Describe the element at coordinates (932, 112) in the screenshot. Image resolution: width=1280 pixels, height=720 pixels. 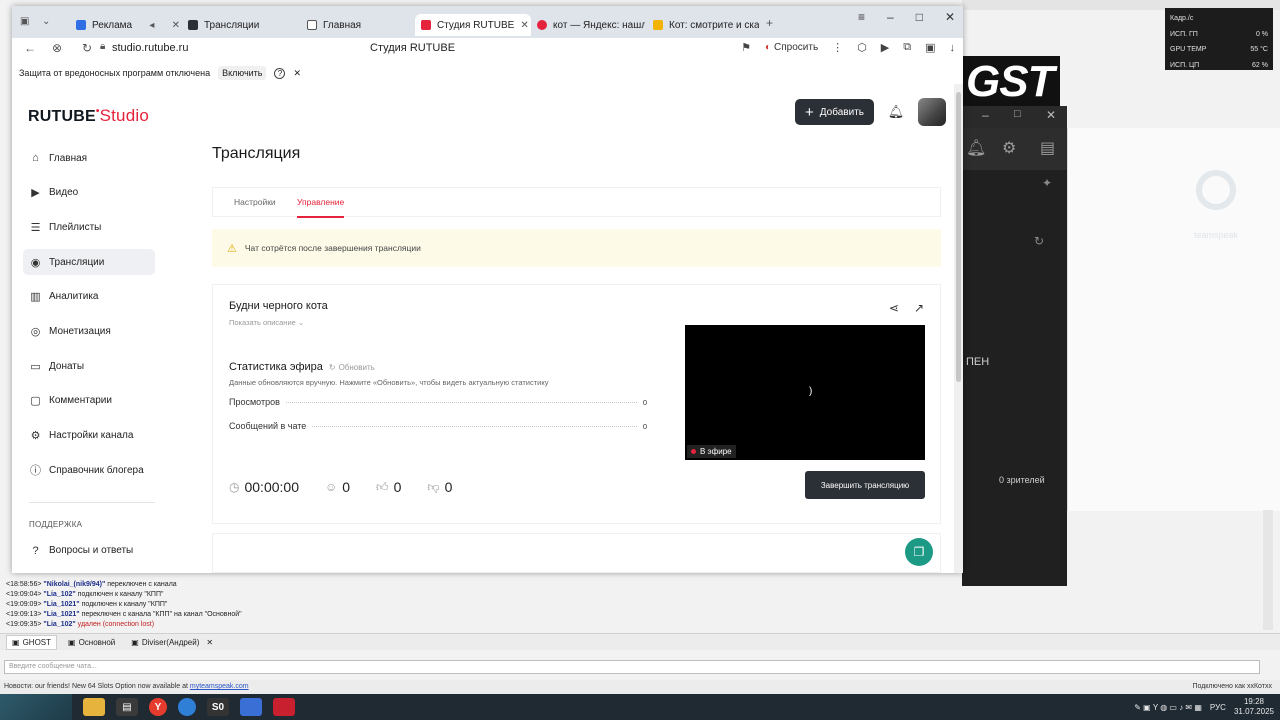
I see `avatar` at that location.